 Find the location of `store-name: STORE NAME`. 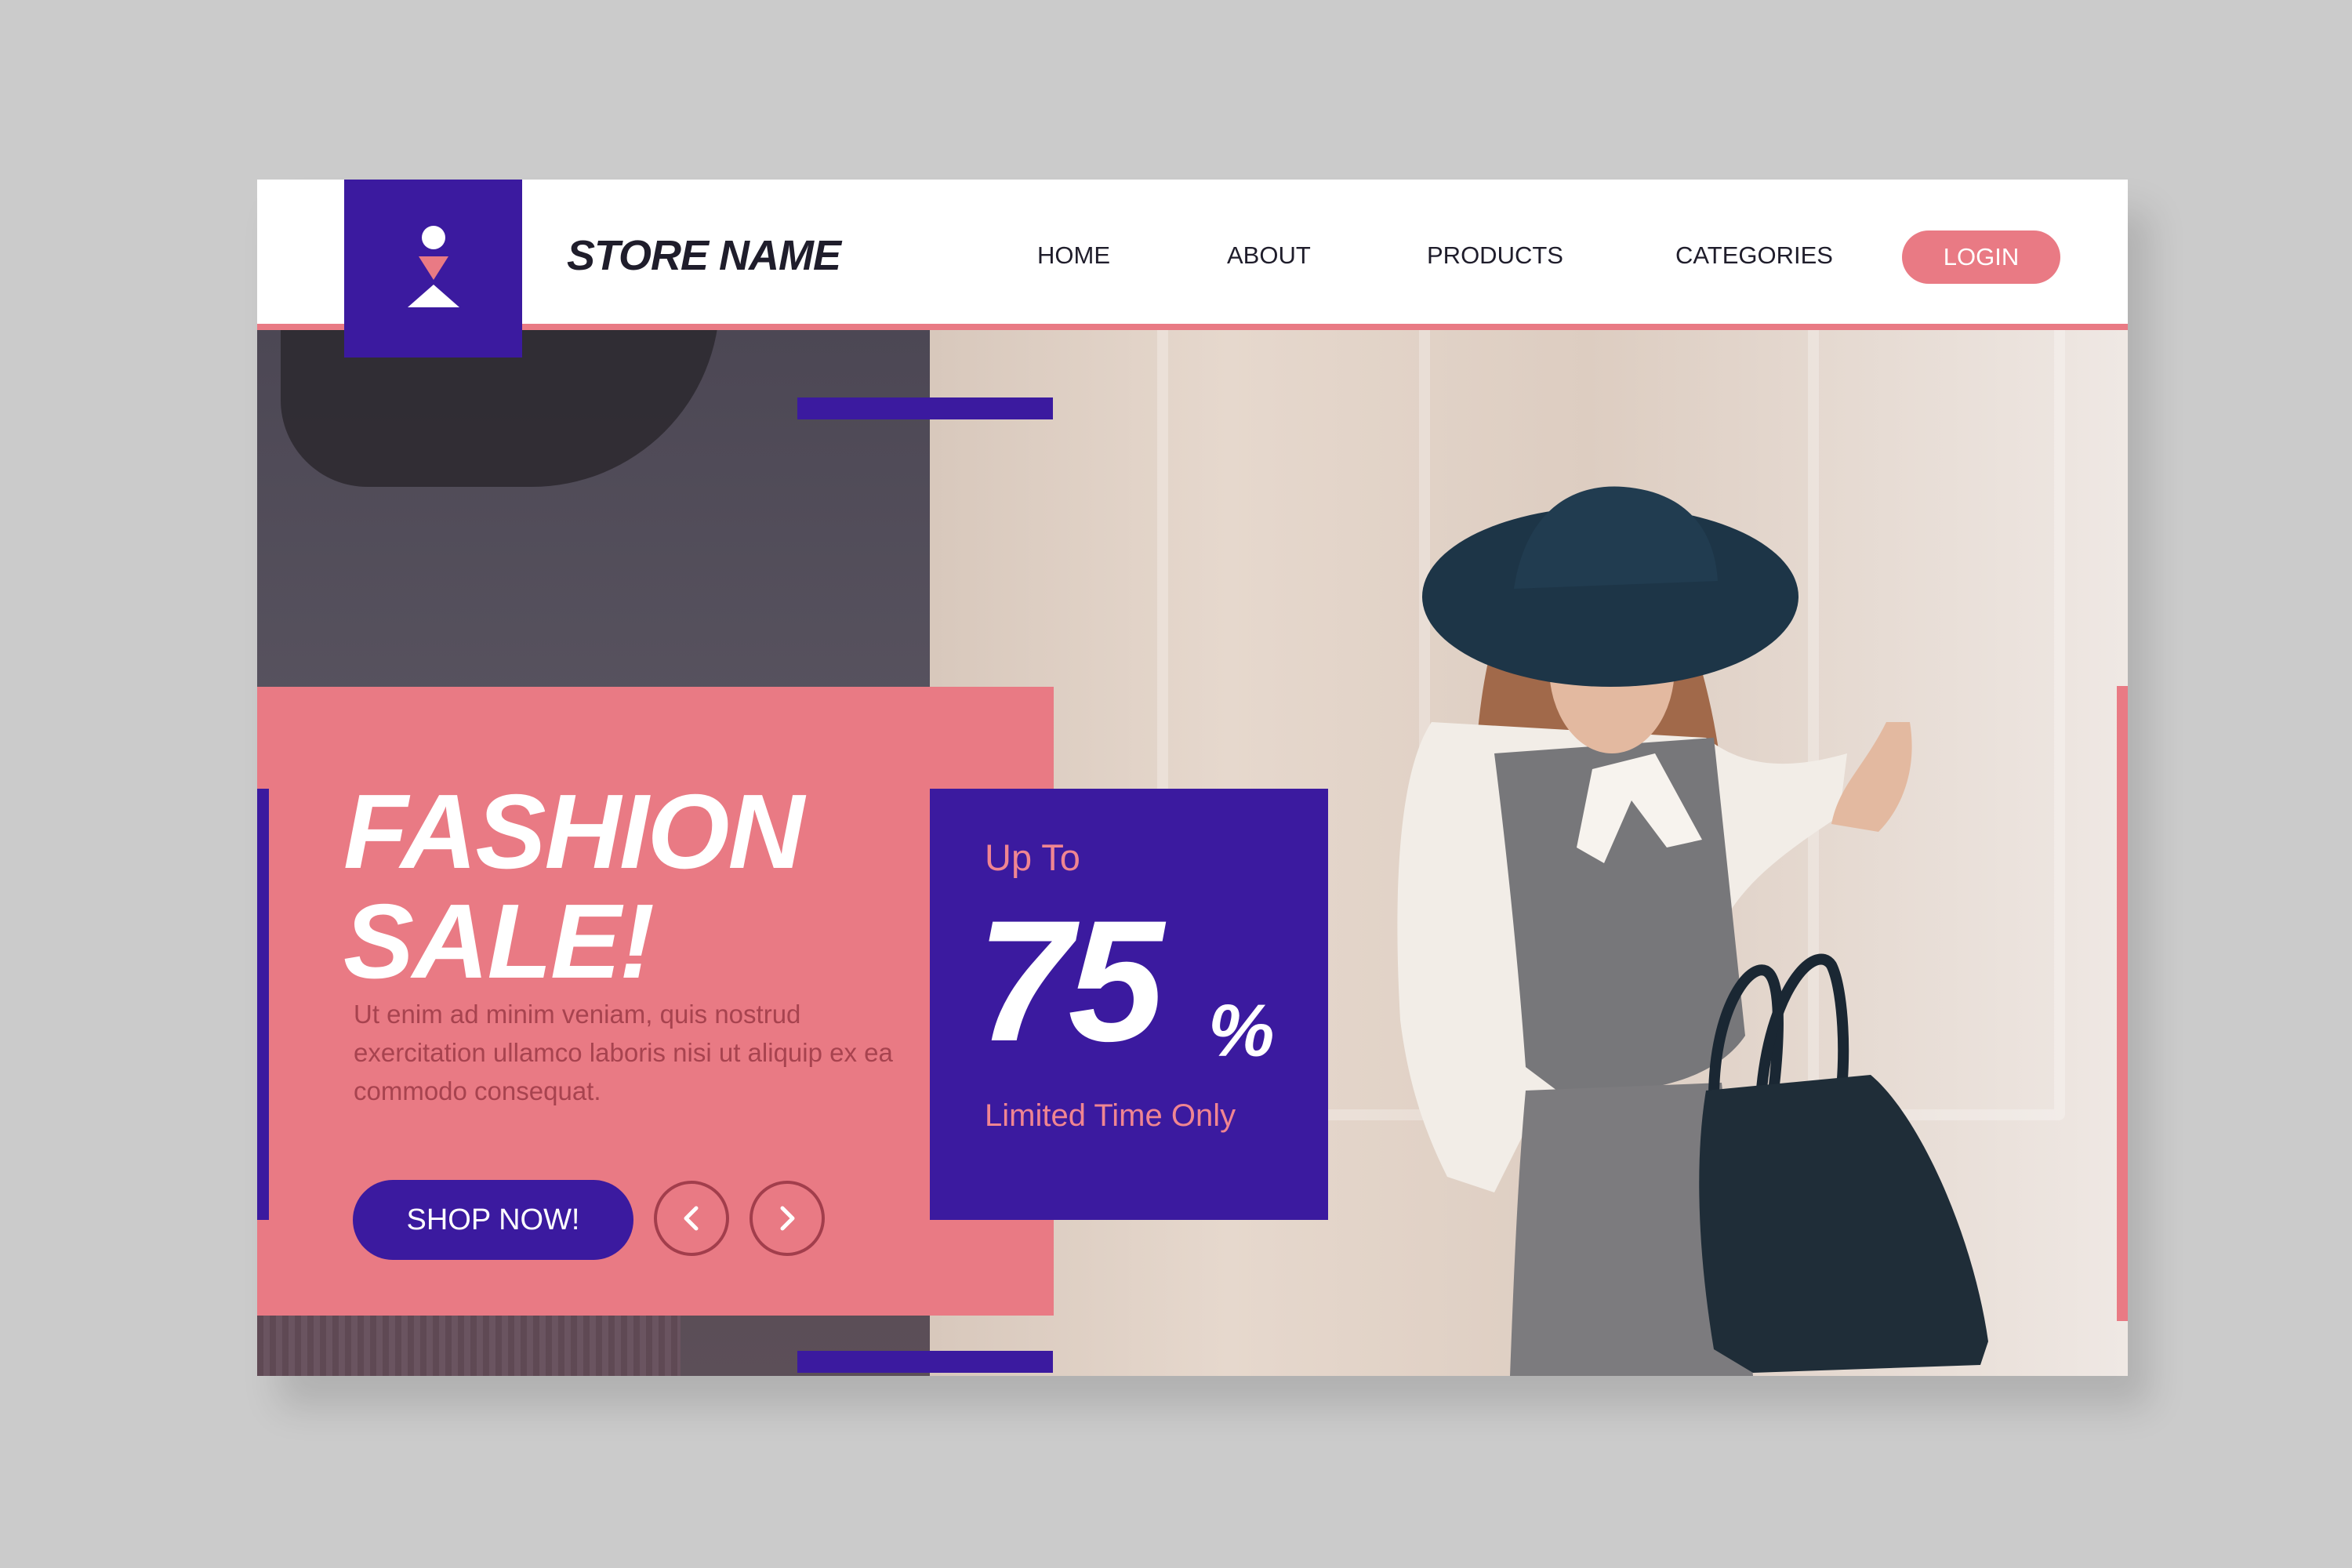

store-name: STORE NAME is located at coordinates (704, 255).